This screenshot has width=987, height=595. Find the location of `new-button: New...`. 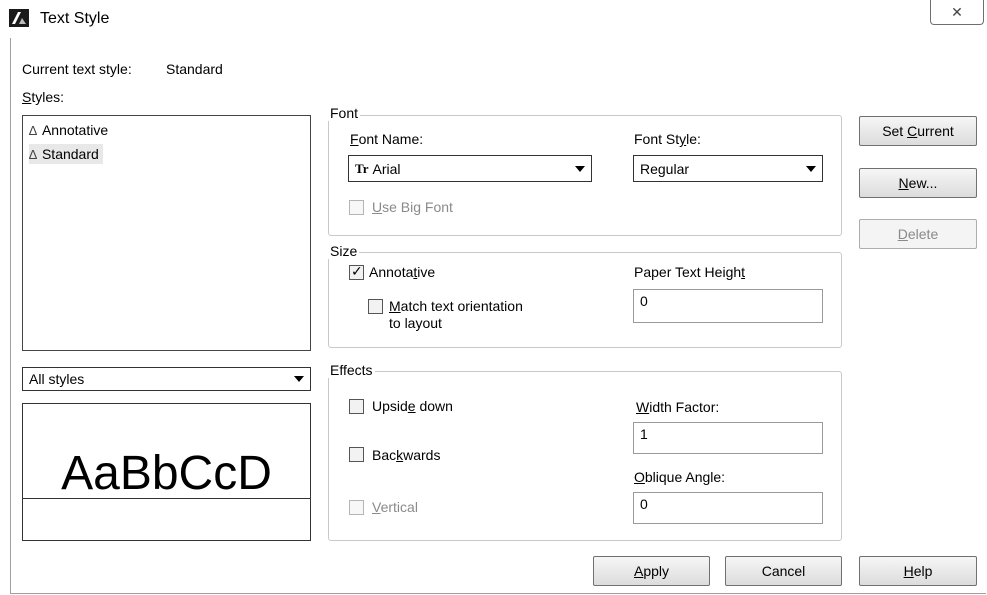

new-button: New... is located at coordinates (918, 183).